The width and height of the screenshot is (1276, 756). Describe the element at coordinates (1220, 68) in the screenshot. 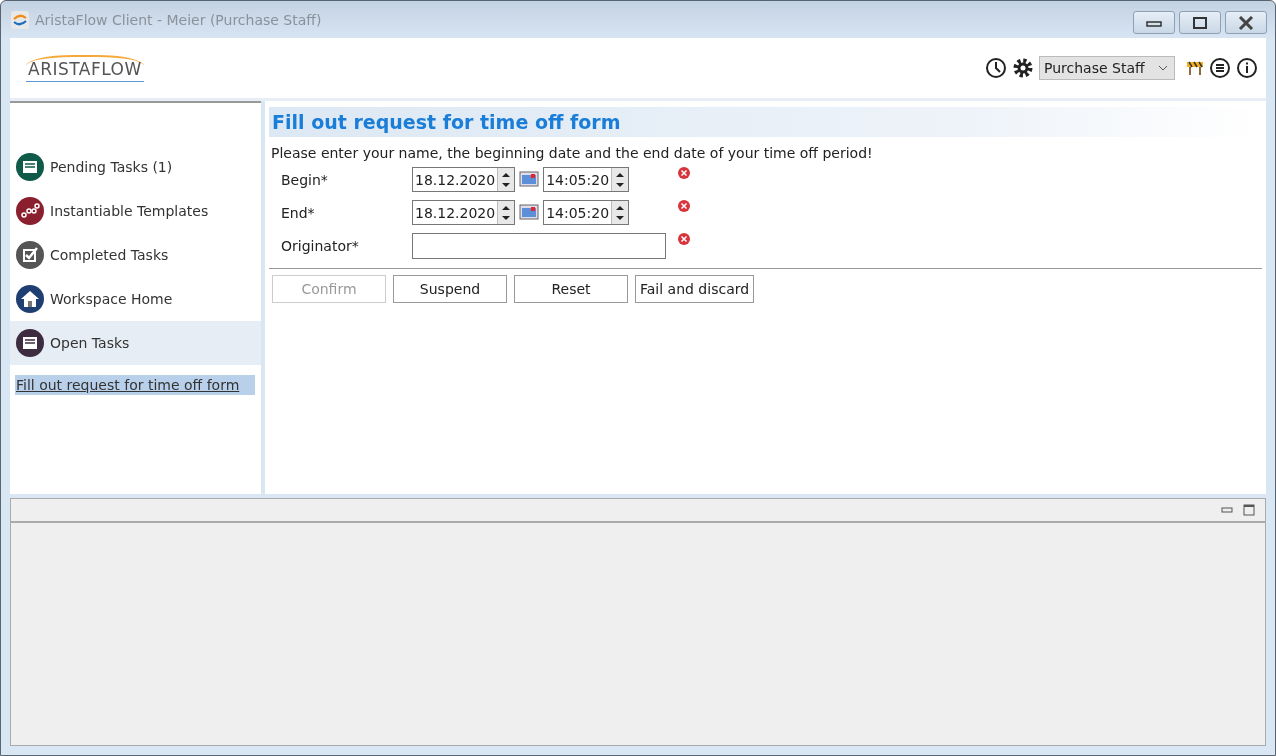

I see `list-icon` at that location.